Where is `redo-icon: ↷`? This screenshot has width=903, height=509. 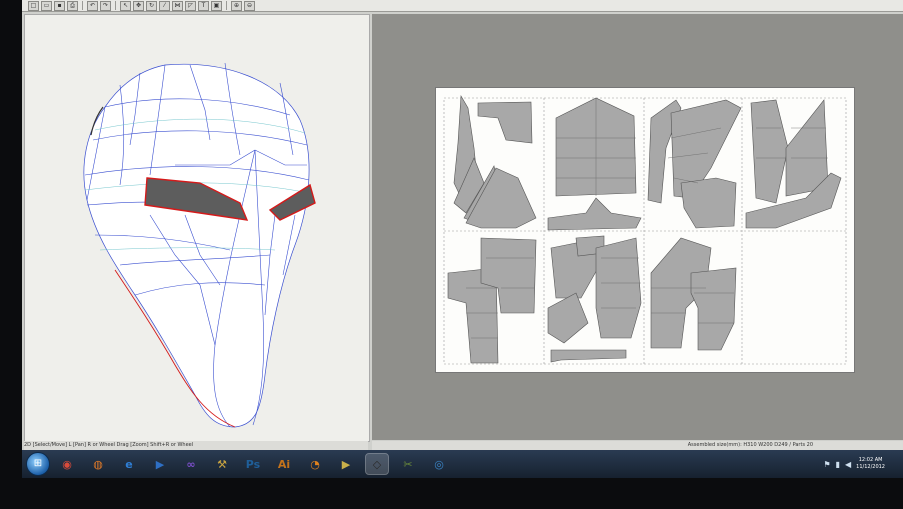 redo-icon: ↷ is located at coordinates (105, 5).